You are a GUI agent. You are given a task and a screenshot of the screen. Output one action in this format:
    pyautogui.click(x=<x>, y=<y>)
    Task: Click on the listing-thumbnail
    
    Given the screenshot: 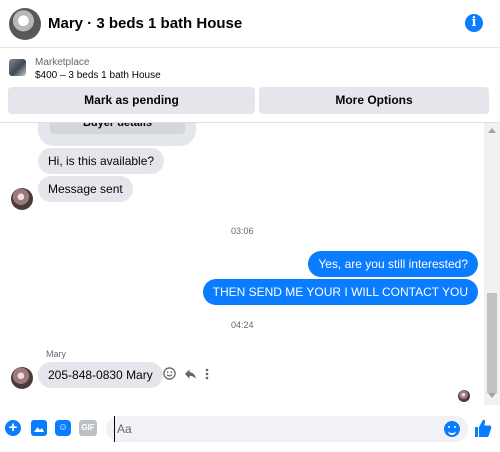 What is the action you would take?
    pyautogui.click(x=17, y=67)
    